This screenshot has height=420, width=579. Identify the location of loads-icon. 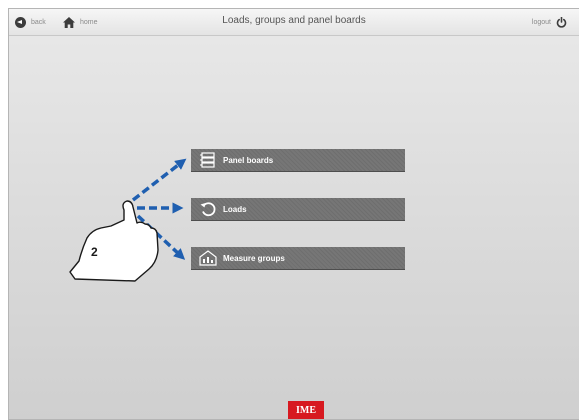
(208, 209).